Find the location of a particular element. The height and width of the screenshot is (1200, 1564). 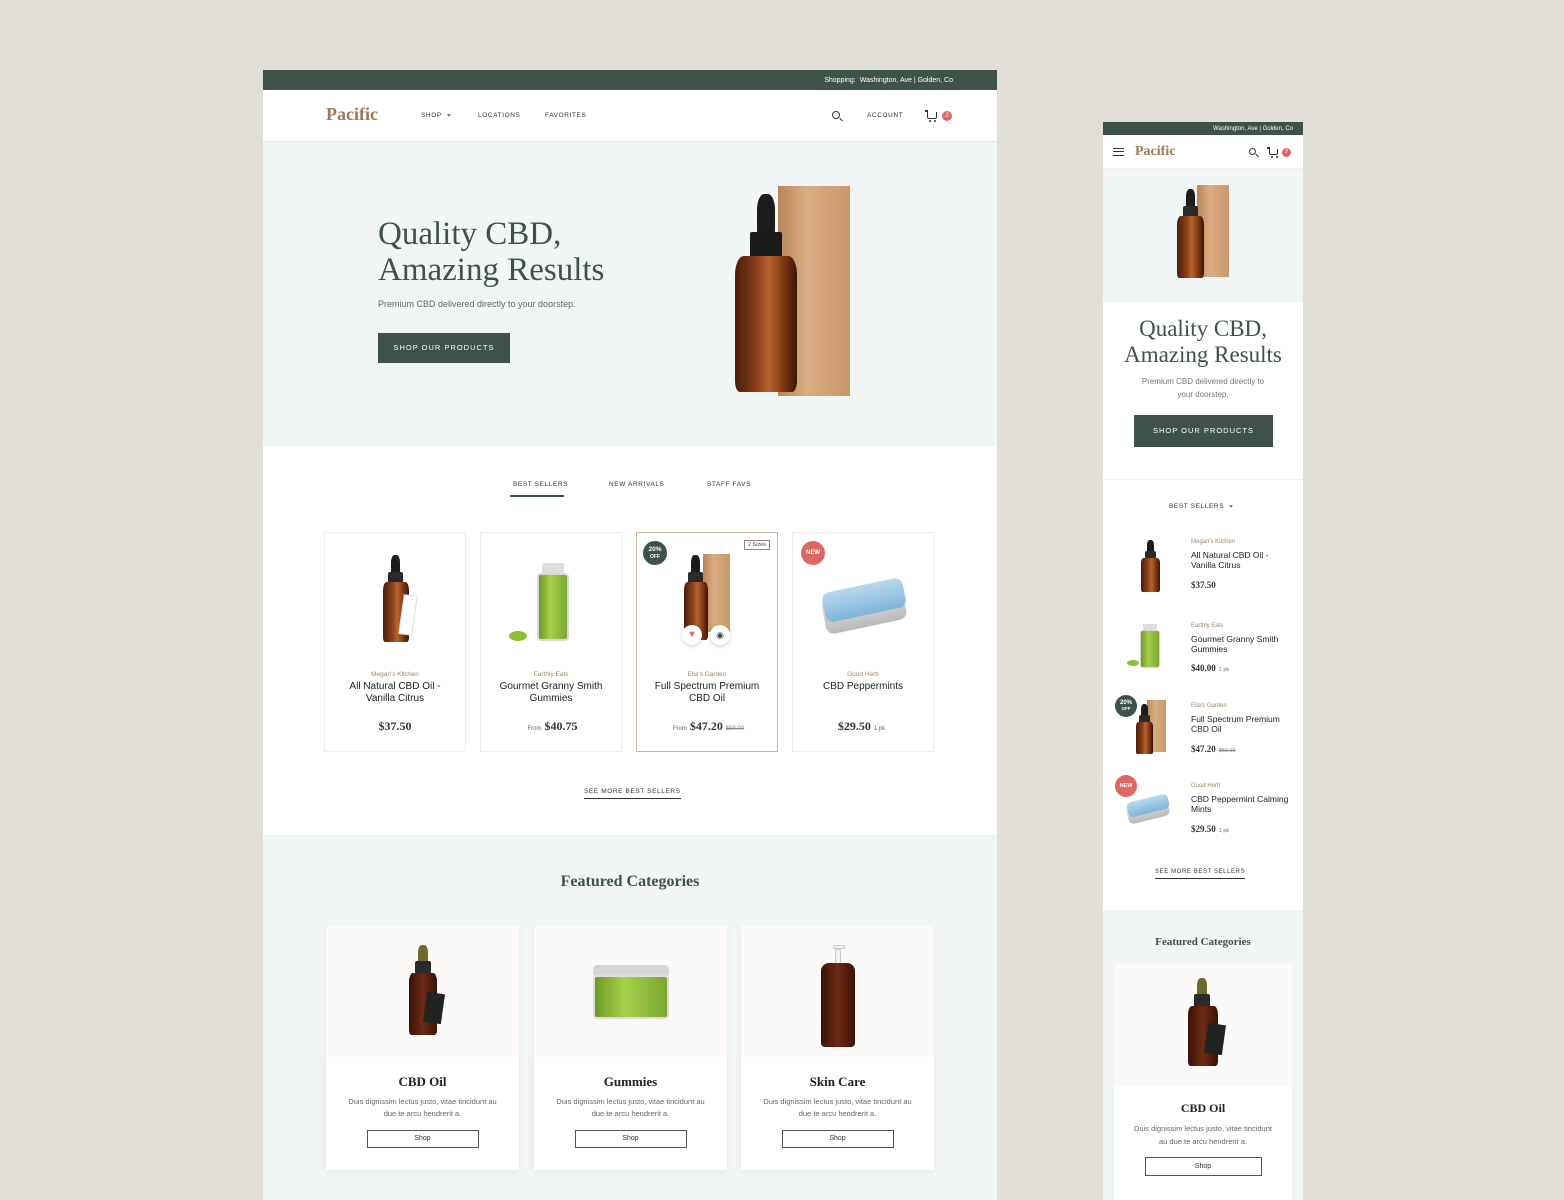

product-price: $47.20 $59.00 is located at coordinates (1213, 749).